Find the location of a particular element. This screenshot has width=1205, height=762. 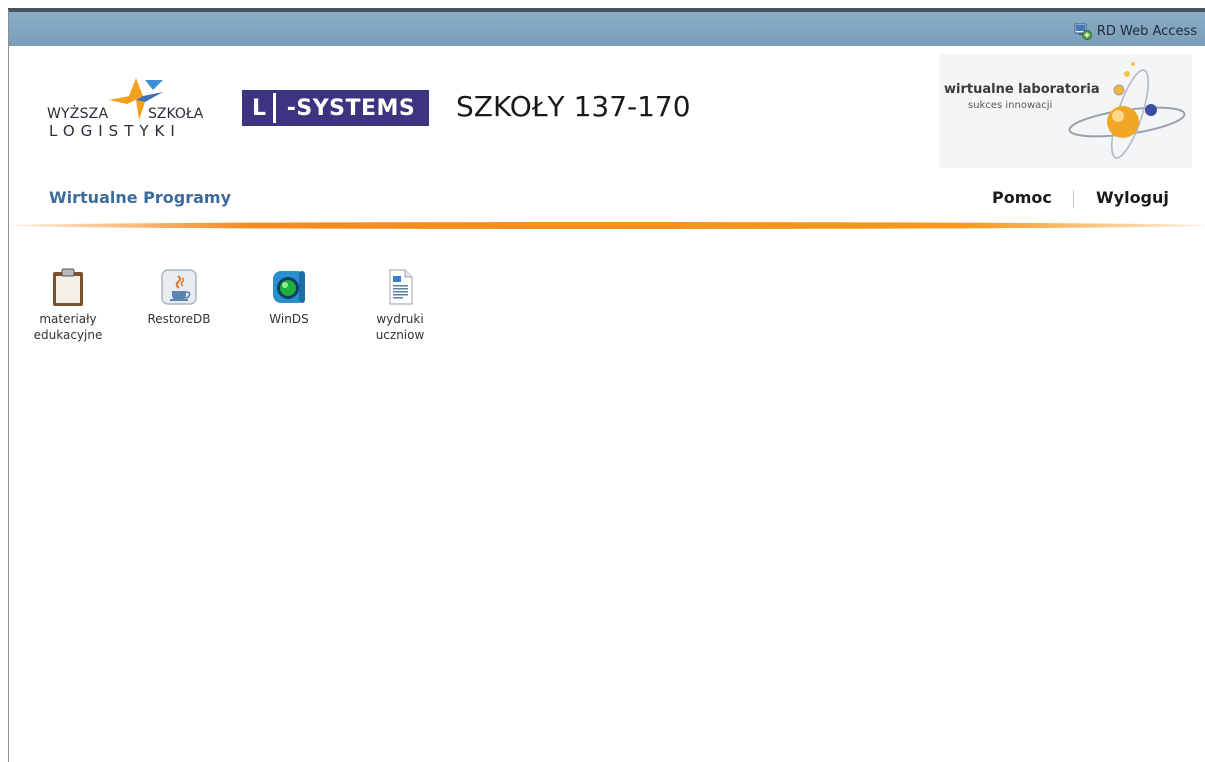

wsl-logo: WYŻSZA SZKOŁA LOGISTYKI is located at coordinates (137, 113).